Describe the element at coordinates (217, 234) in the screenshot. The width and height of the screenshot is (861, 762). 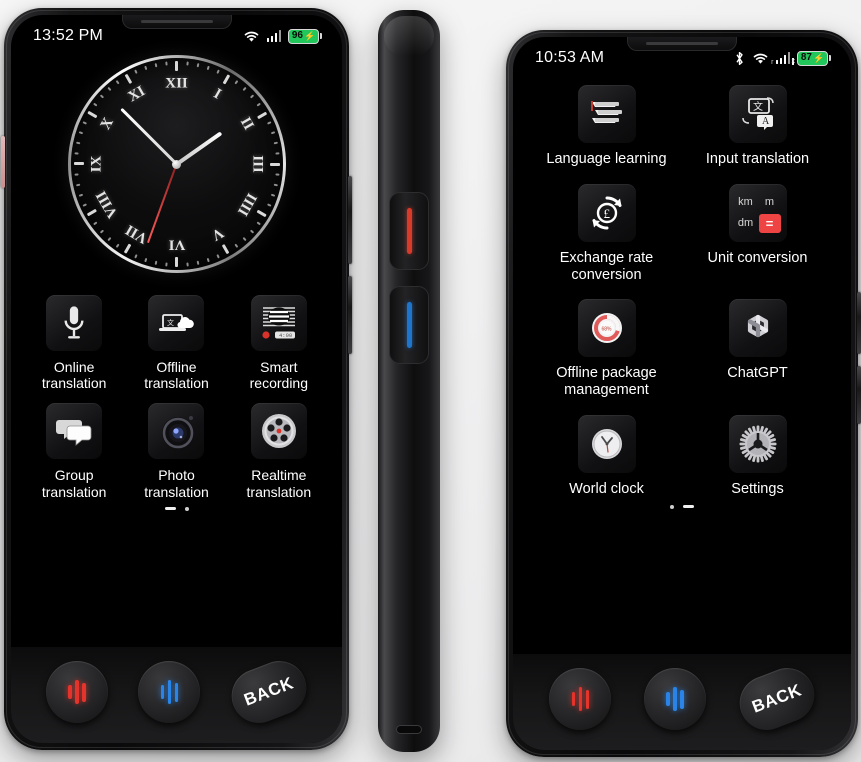
I see `clock-numeral: V` at that location.